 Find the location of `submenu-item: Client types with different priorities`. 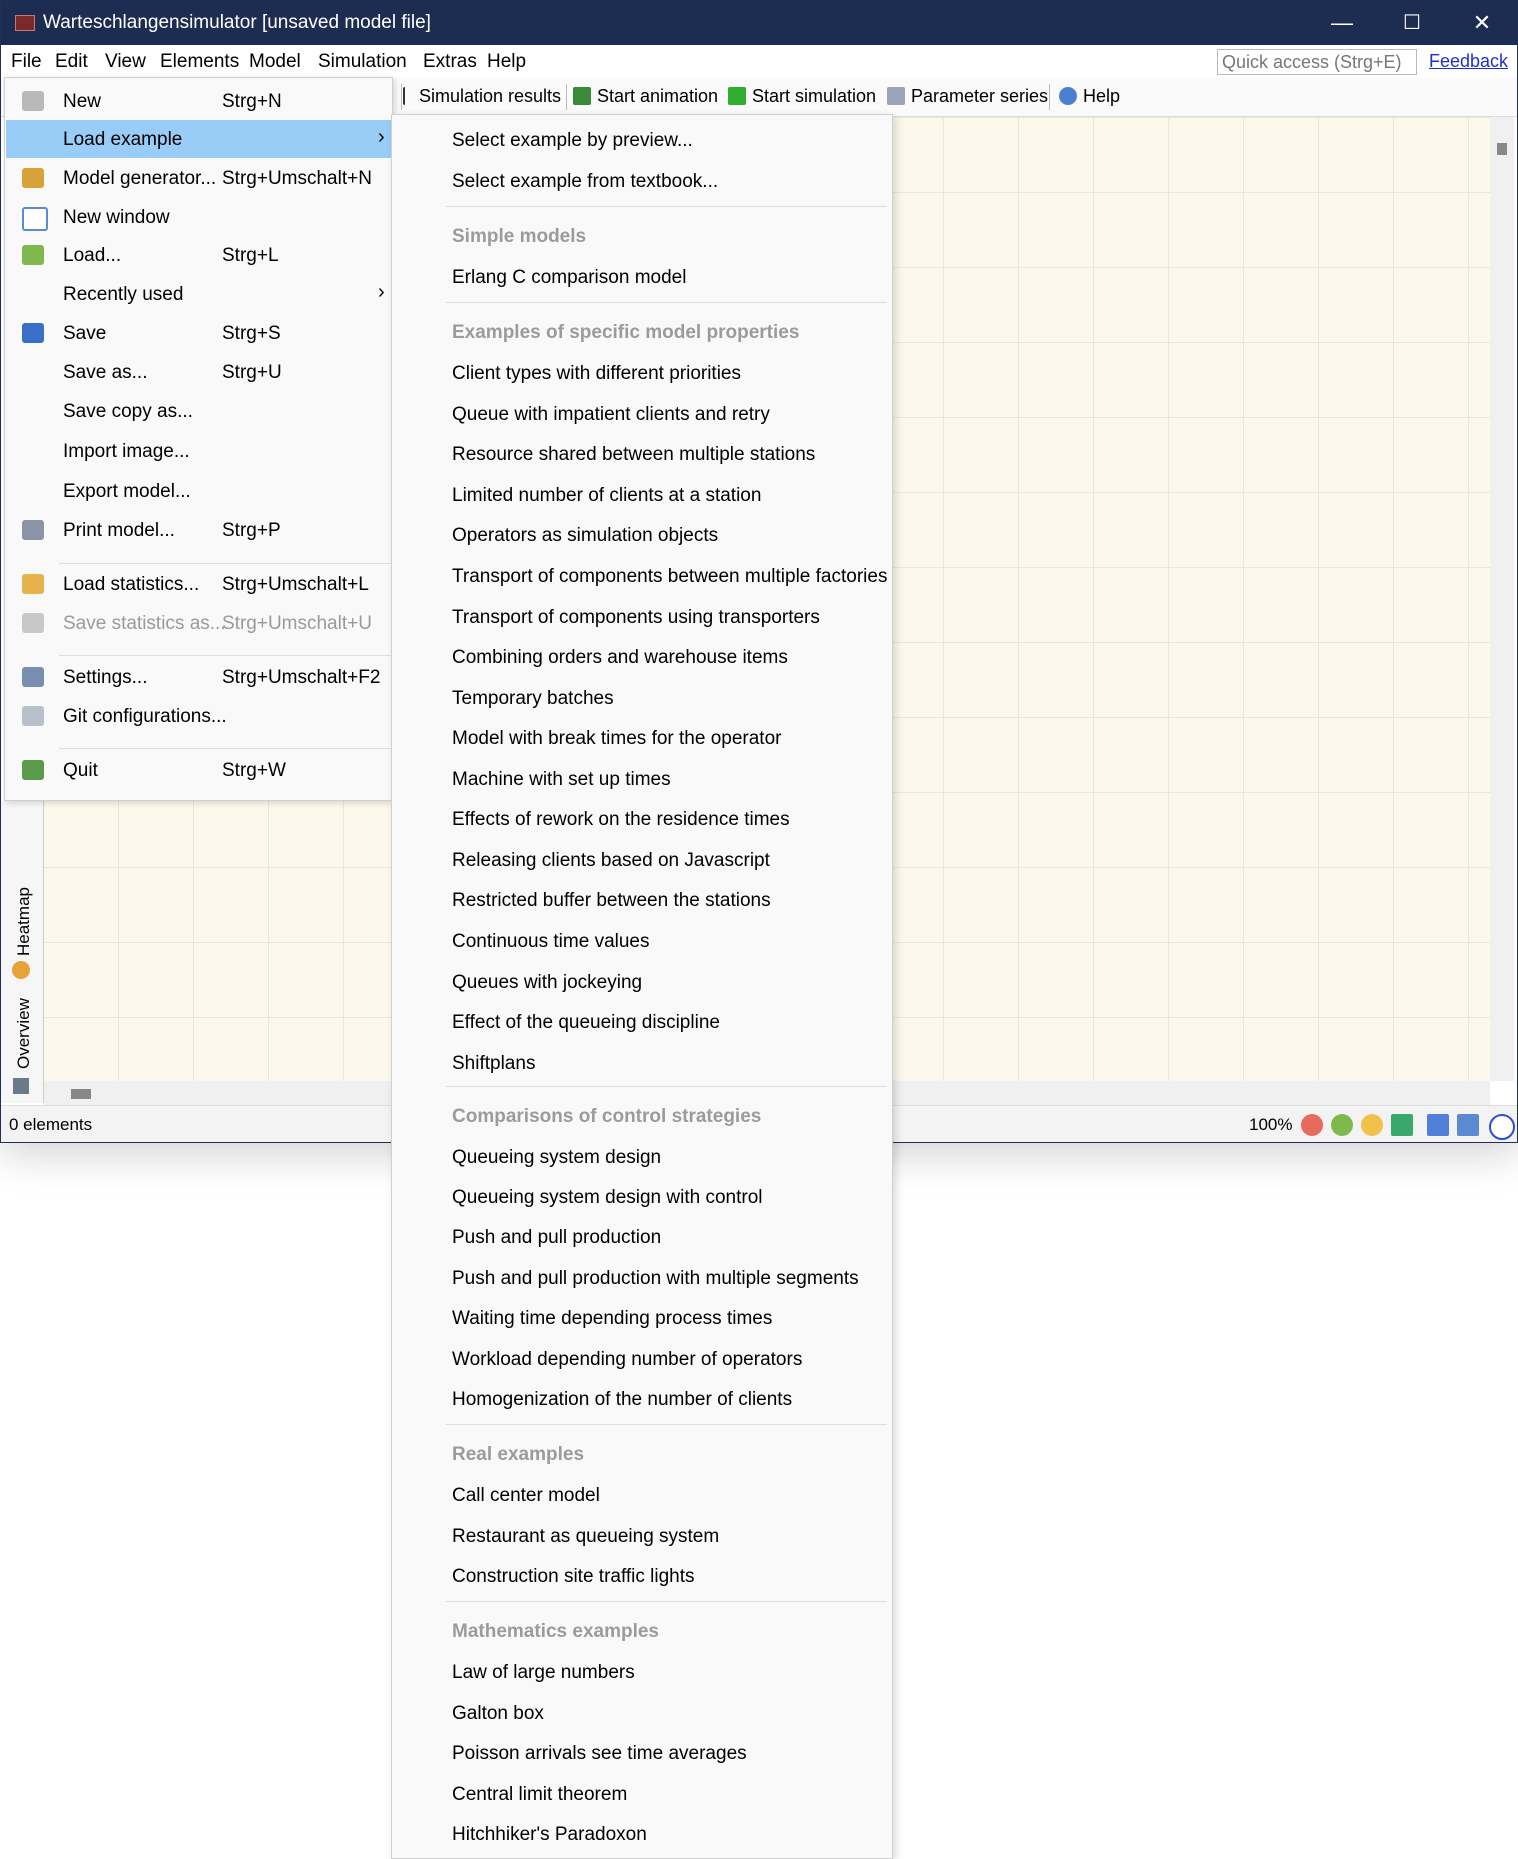

submenu-item: Client types with different priorities is located at coordinates (596, 374).